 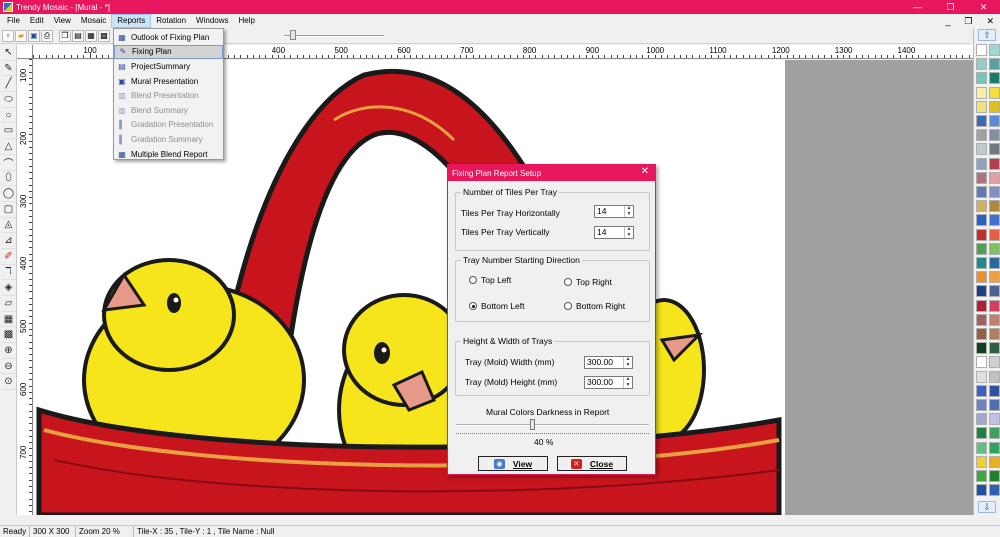 I want to click on tray-width-spinner: 300.00 ▲ ▼, so click(x=608, y=362).